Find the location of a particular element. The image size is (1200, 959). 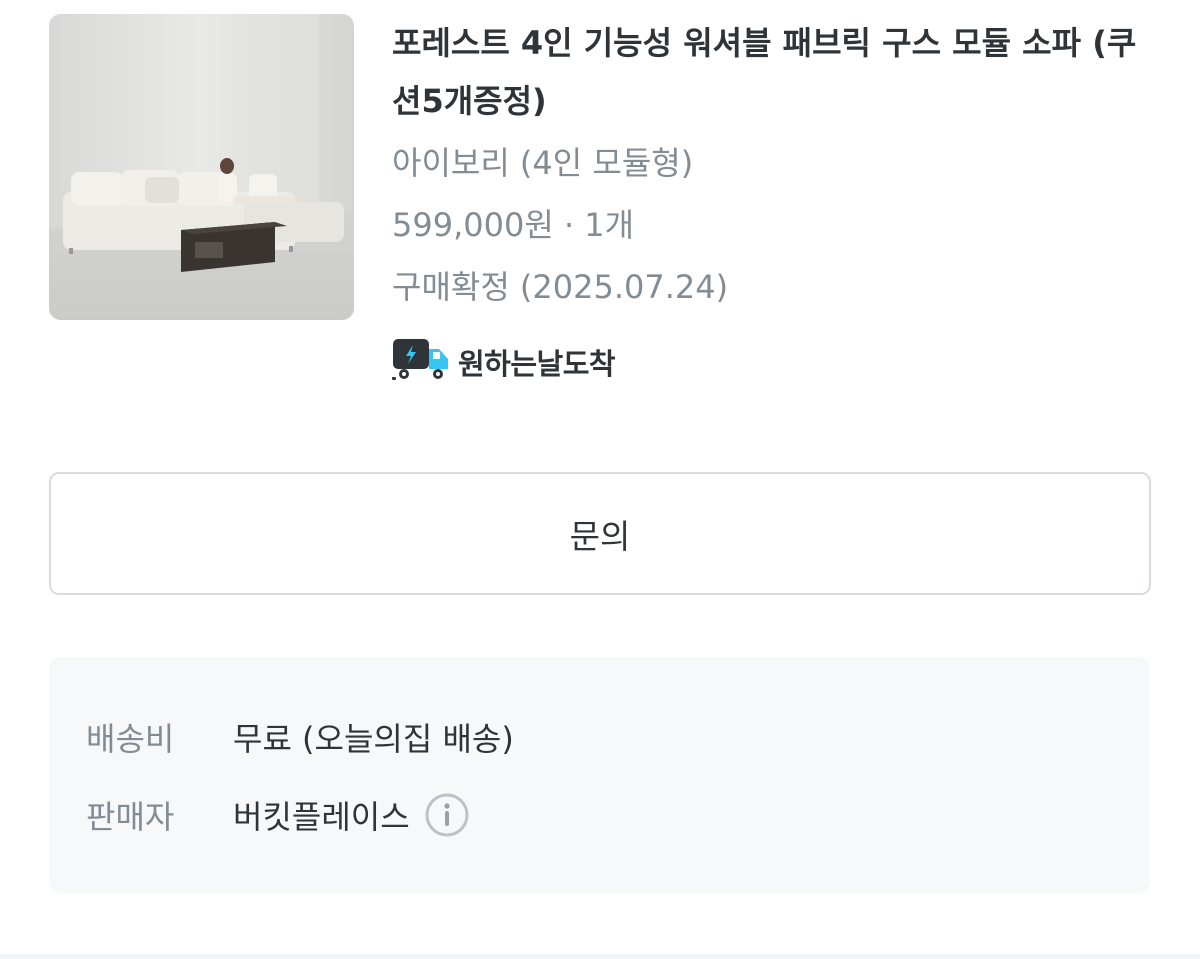

product-thumbnail is located at coordinates (201, 167).